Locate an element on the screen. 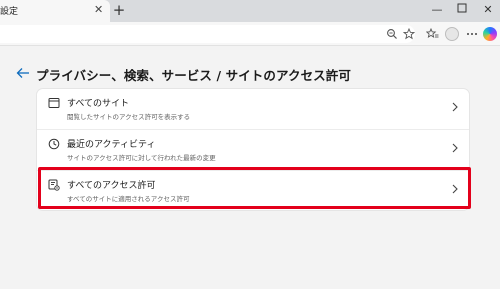  zoom-icon is located at coordinates (392, 34).